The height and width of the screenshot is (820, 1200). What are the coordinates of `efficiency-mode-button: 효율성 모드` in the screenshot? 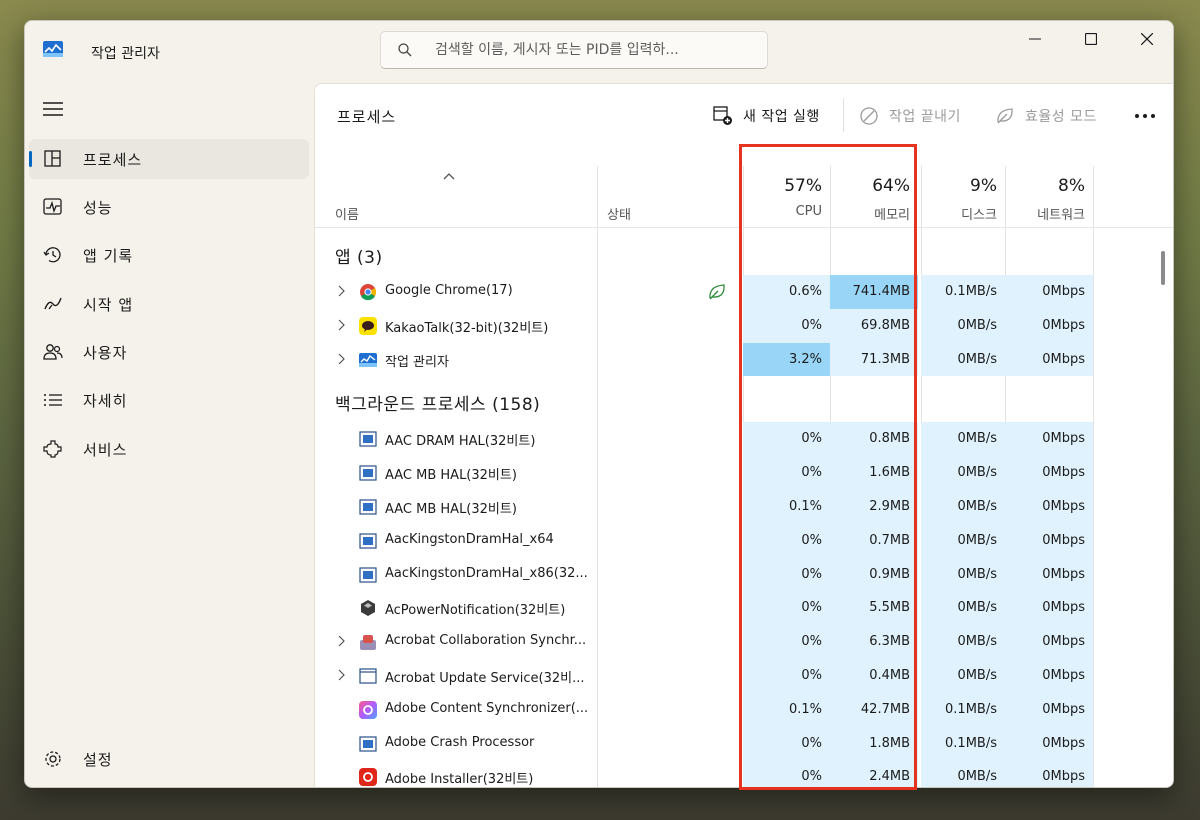 It's located at (1046, 116).